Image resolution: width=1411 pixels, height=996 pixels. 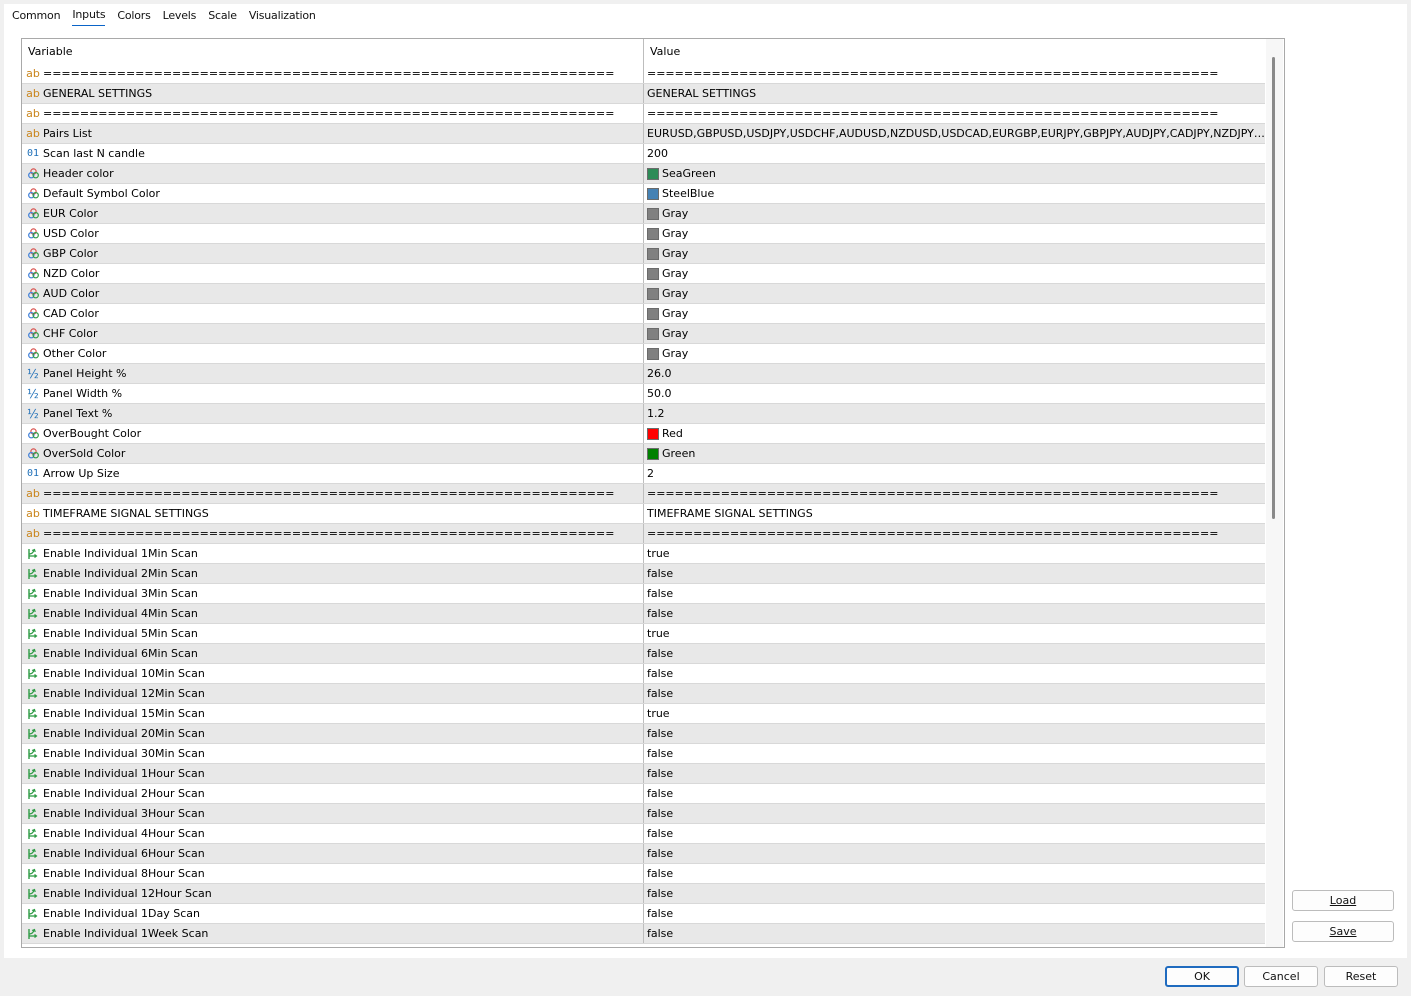 I want to click on column-header-value: Value, so click(x=954, y=51).